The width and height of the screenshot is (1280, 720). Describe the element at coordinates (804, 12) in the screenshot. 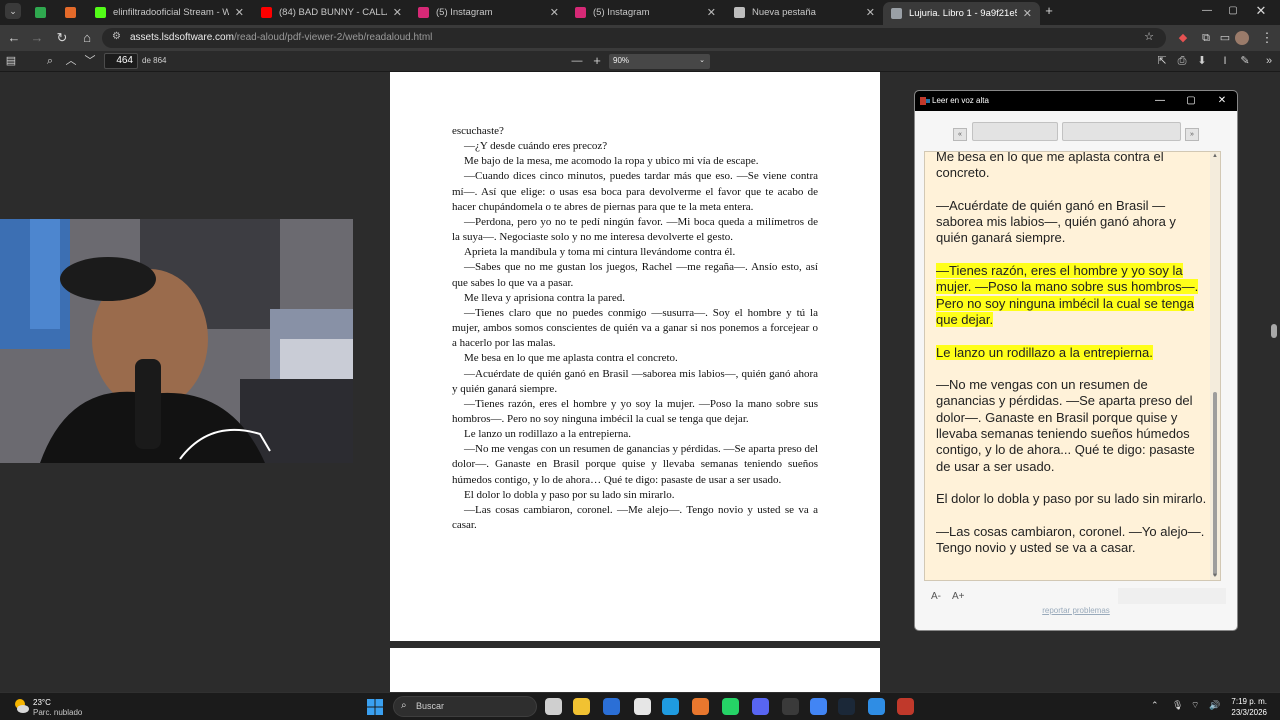

I see `browser-tab: Nueva pestaña ✕` at that location.